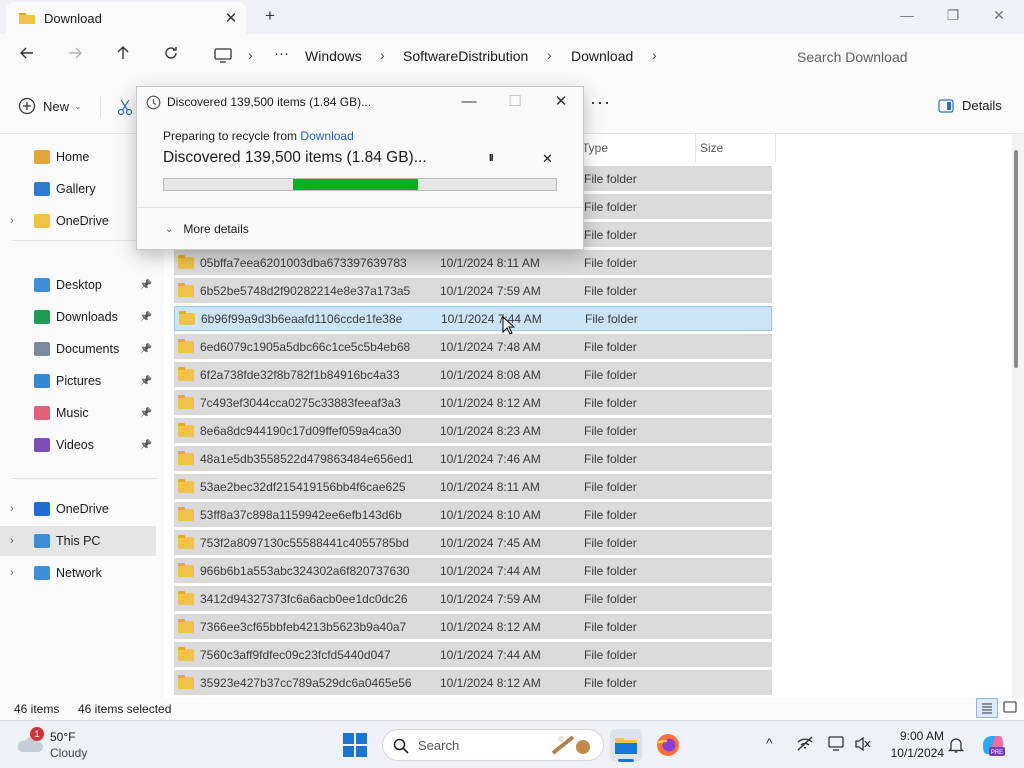  Describe the element at coordinates (78, 317) in the screenshot. I see `sidebar-item-downloads: Downloads 📌` at that location.